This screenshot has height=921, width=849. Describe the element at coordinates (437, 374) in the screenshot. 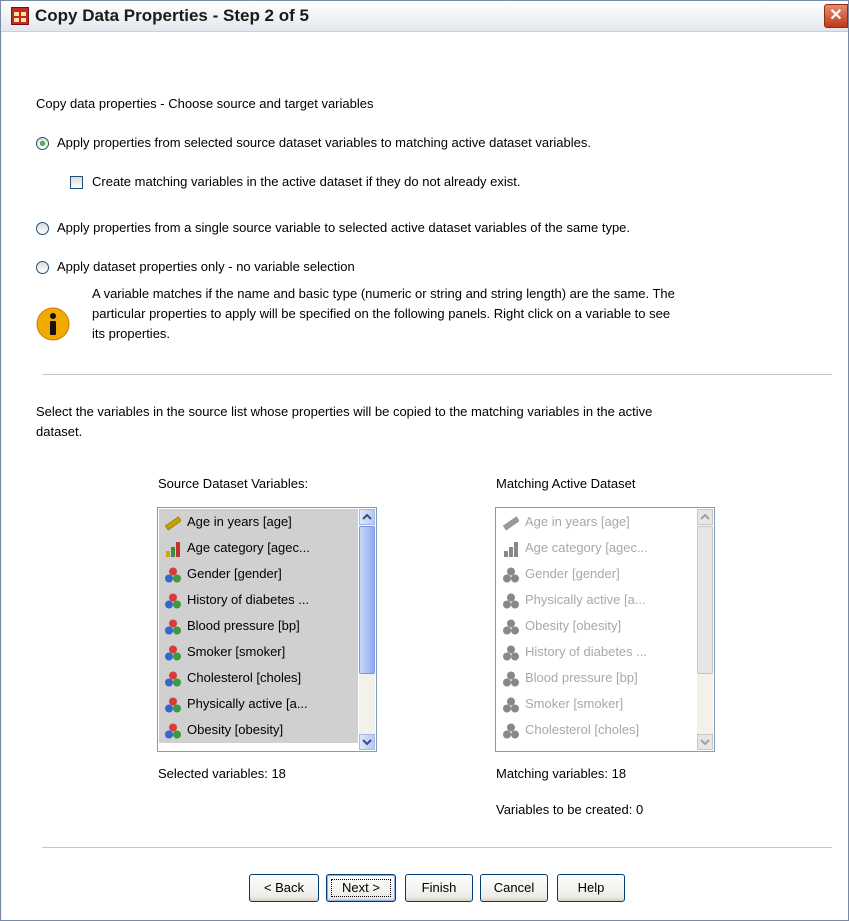

I see `separator-top` at that location.